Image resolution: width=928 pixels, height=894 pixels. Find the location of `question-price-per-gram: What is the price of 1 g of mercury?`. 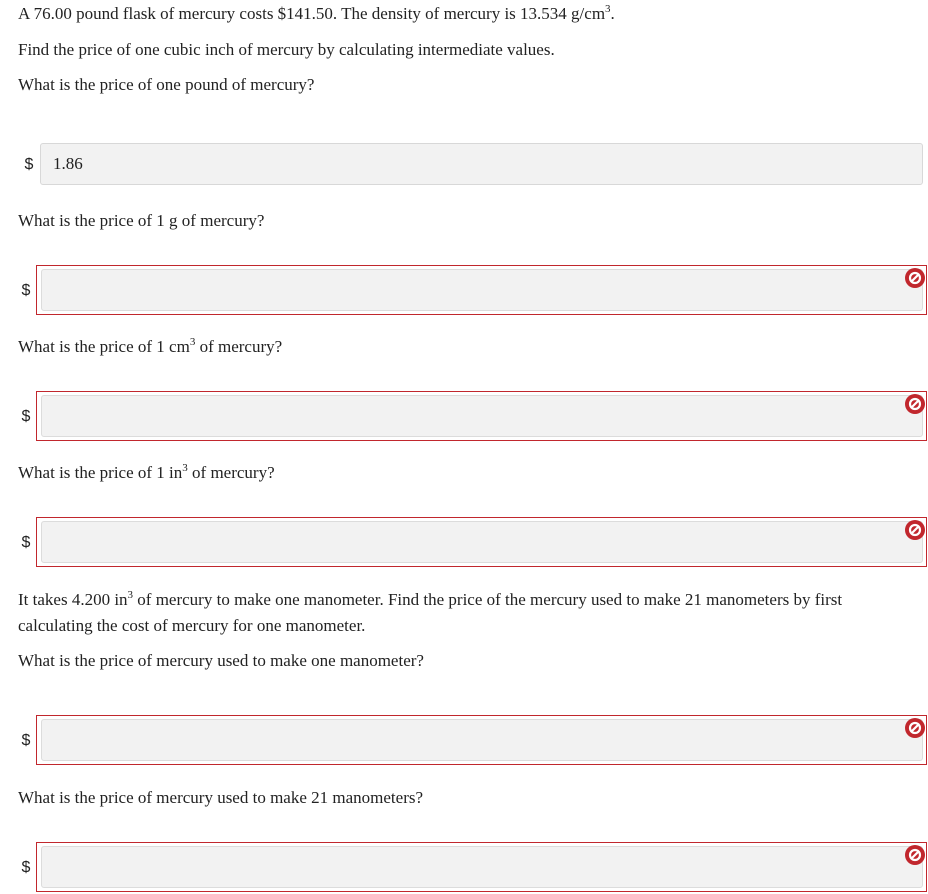

question-price-per-gram: What is the price of 1 g of mercury? is located at coordinates (141, 220).